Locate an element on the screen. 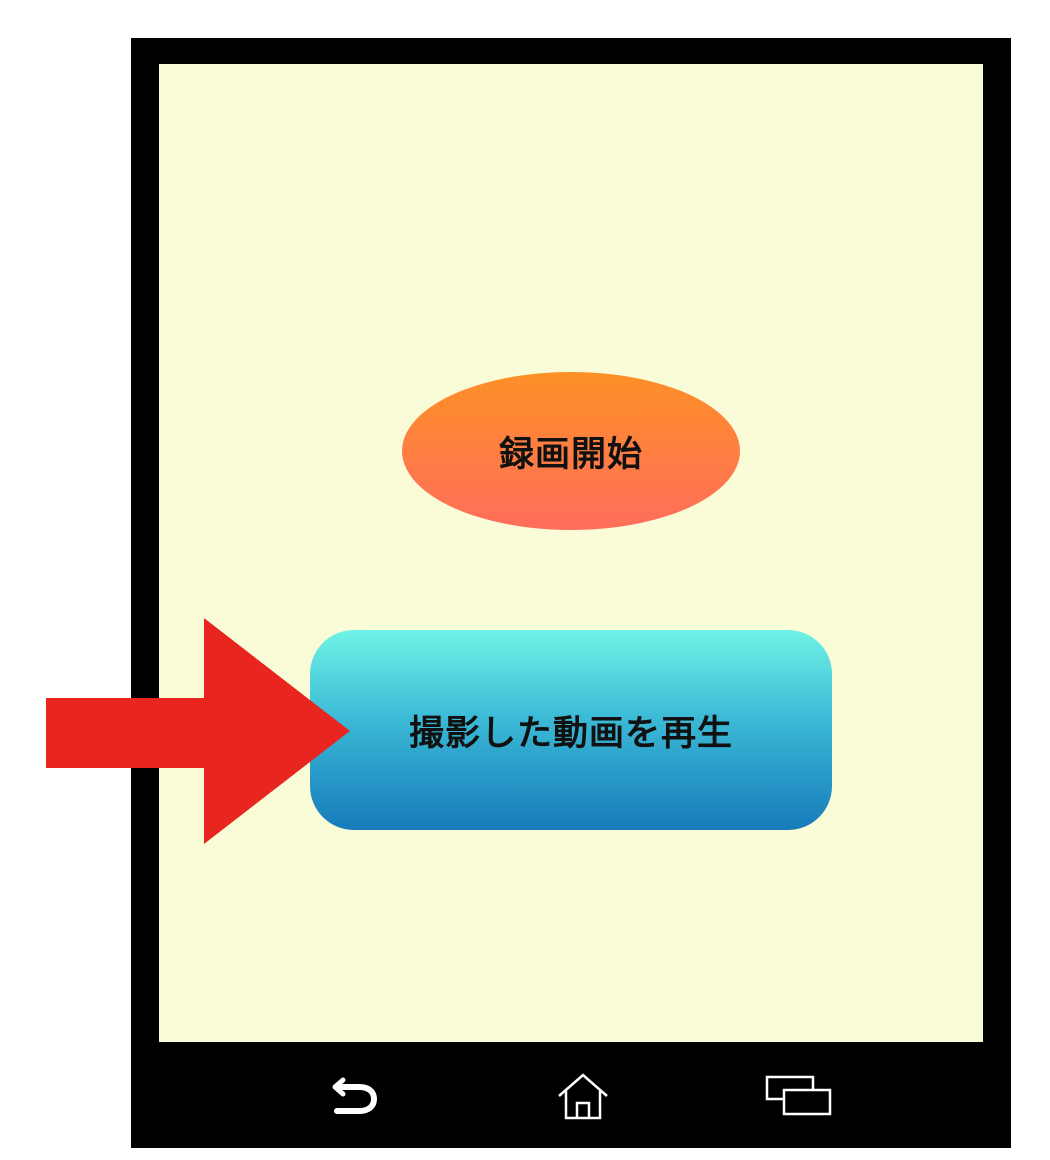  play-recorded-video-button: 撮影した動画を再生 is located at coordinates (571, 730).